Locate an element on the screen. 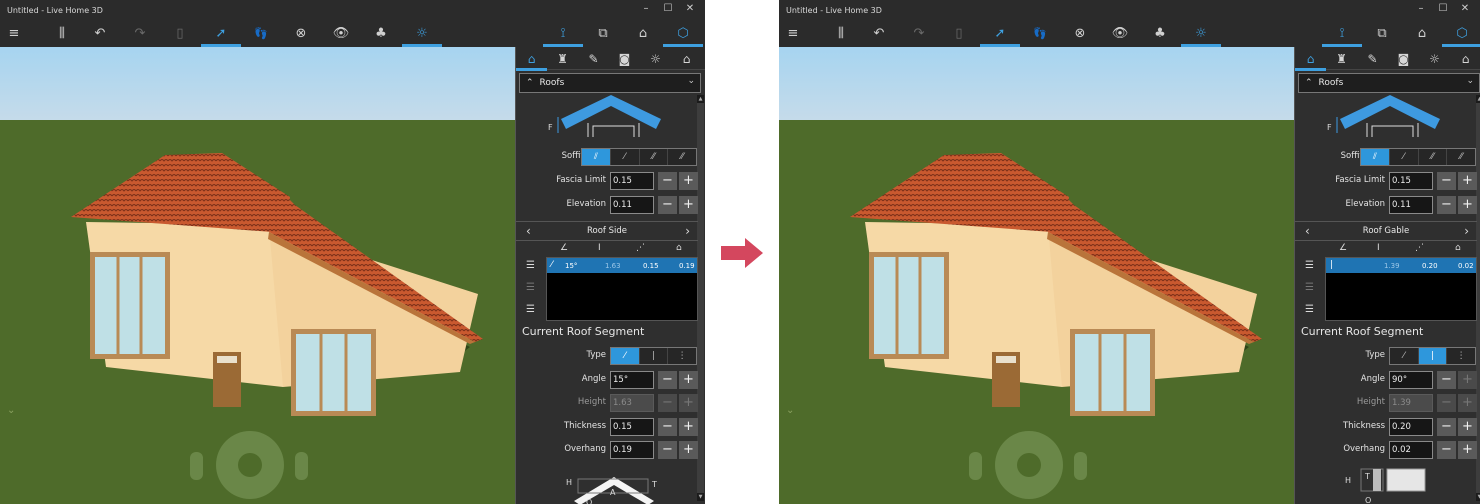 This screenshot has width=1480, height=504. height-decrement: − is located at coordinates (667, 403).